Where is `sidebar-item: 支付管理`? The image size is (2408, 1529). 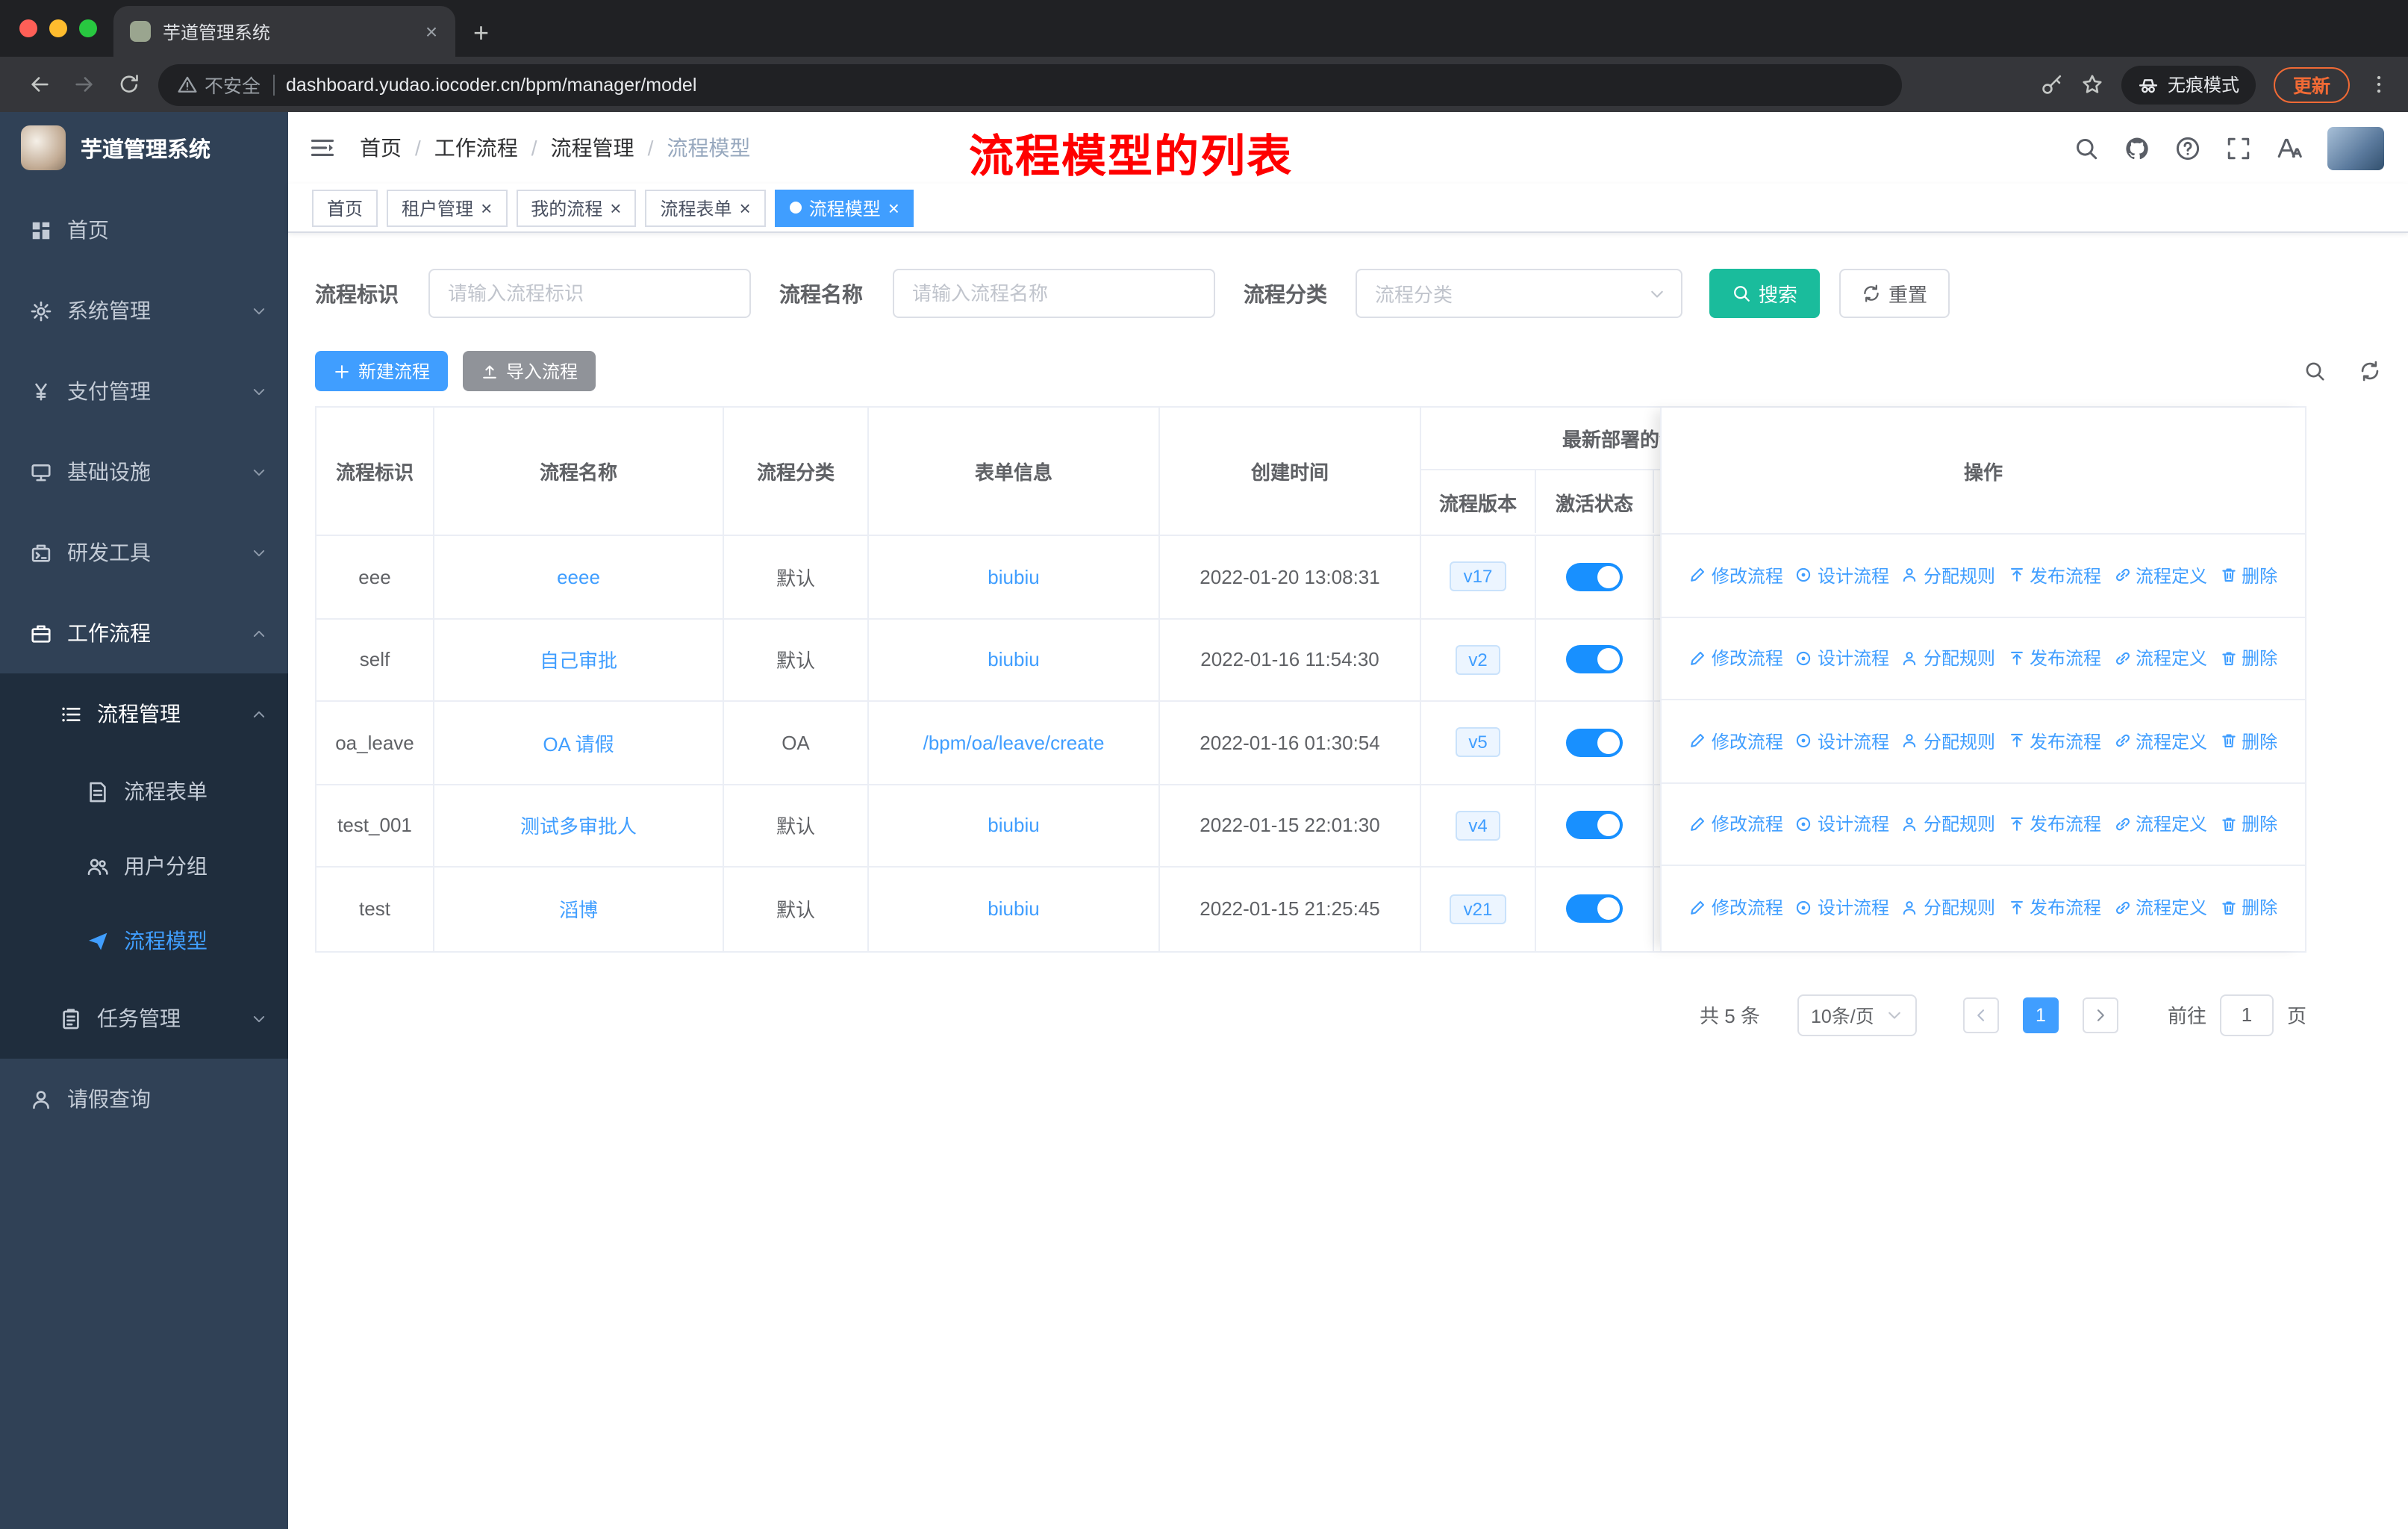 sidebar-item: 支付管理 is located at coordinates (144, 391).